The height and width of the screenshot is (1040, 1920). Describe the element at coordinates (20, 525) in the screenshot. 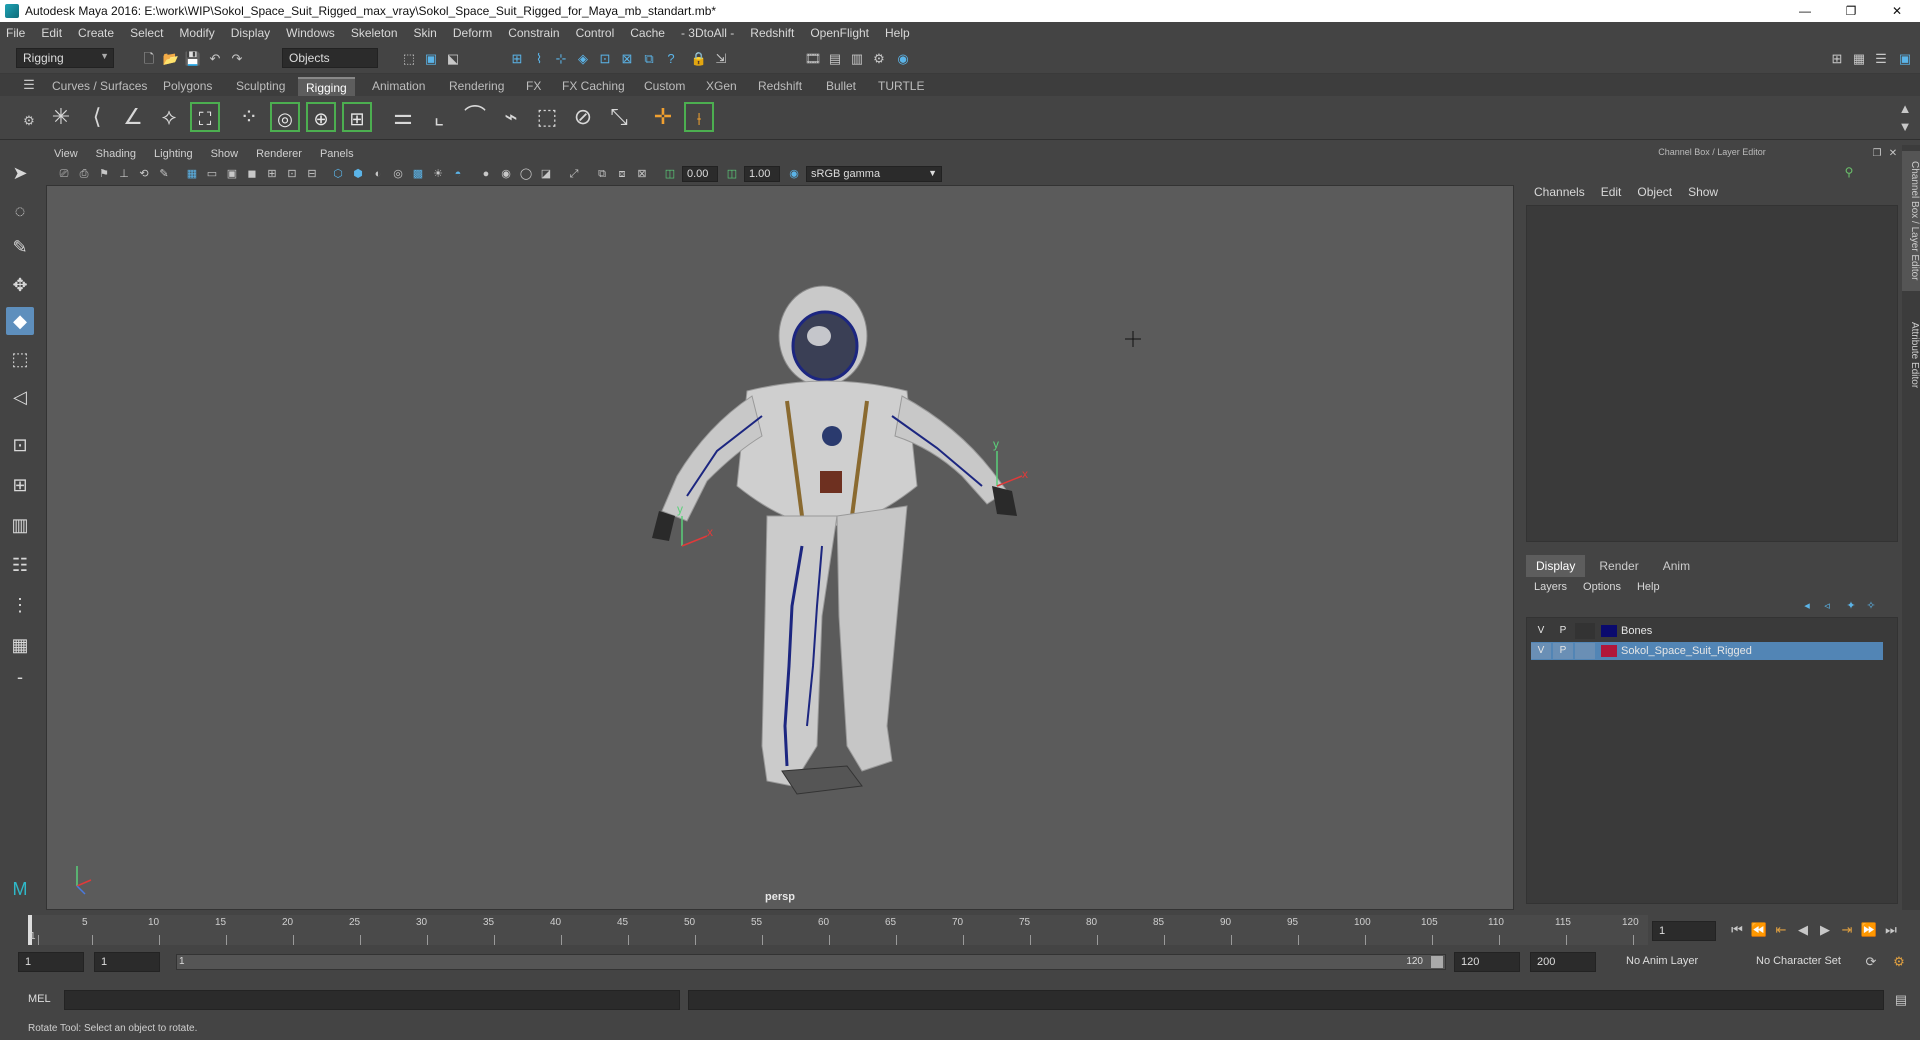

I see `two-view-layout-icon: ▥` at that location.